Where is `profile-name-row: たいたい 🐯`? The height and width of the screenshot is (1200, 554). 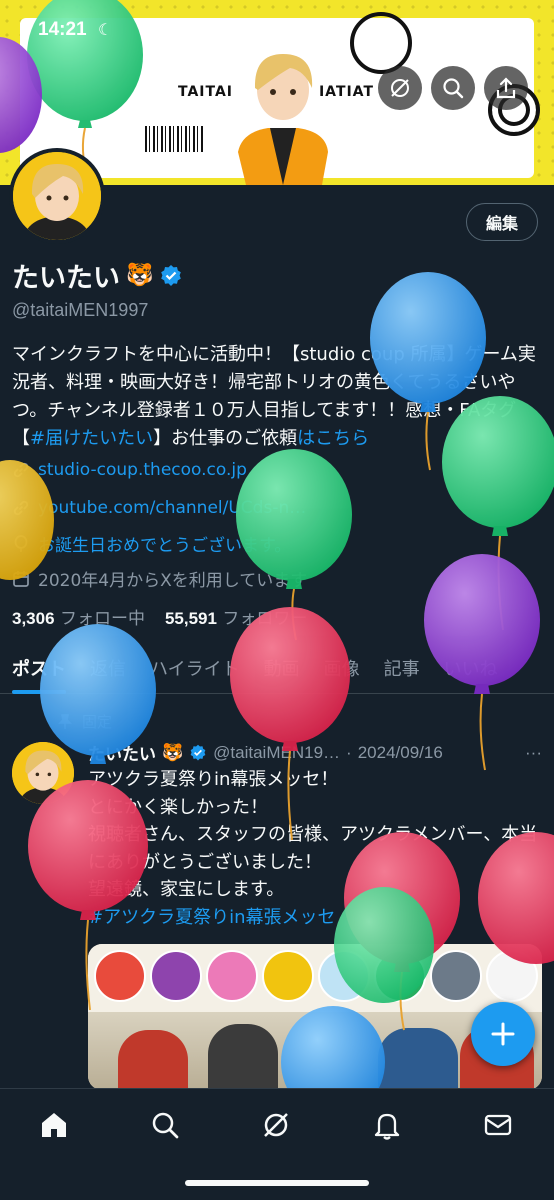 profile-name-row: たいたい 🐯 is located at coordinates (97, 275).